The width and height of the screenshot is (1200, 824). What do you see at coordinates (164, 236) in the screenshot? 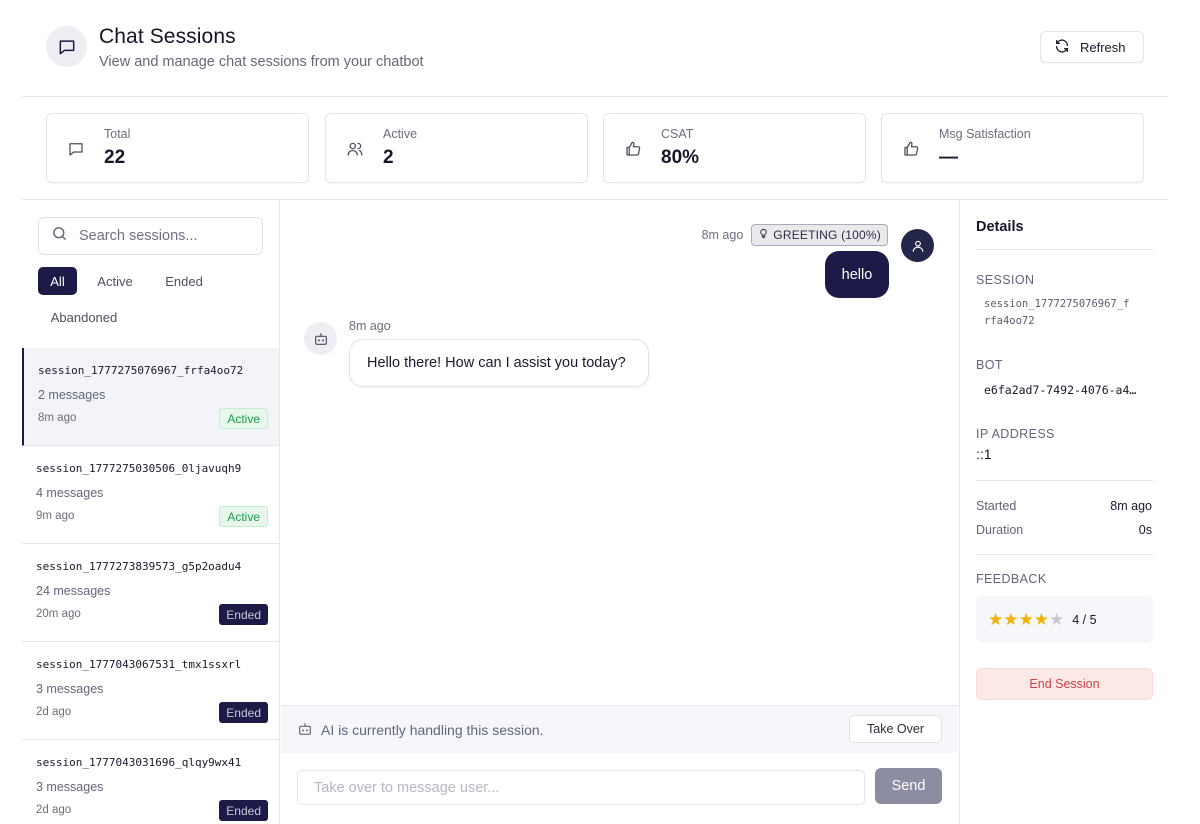
I see `search-input` at bounding box center [164, 236].